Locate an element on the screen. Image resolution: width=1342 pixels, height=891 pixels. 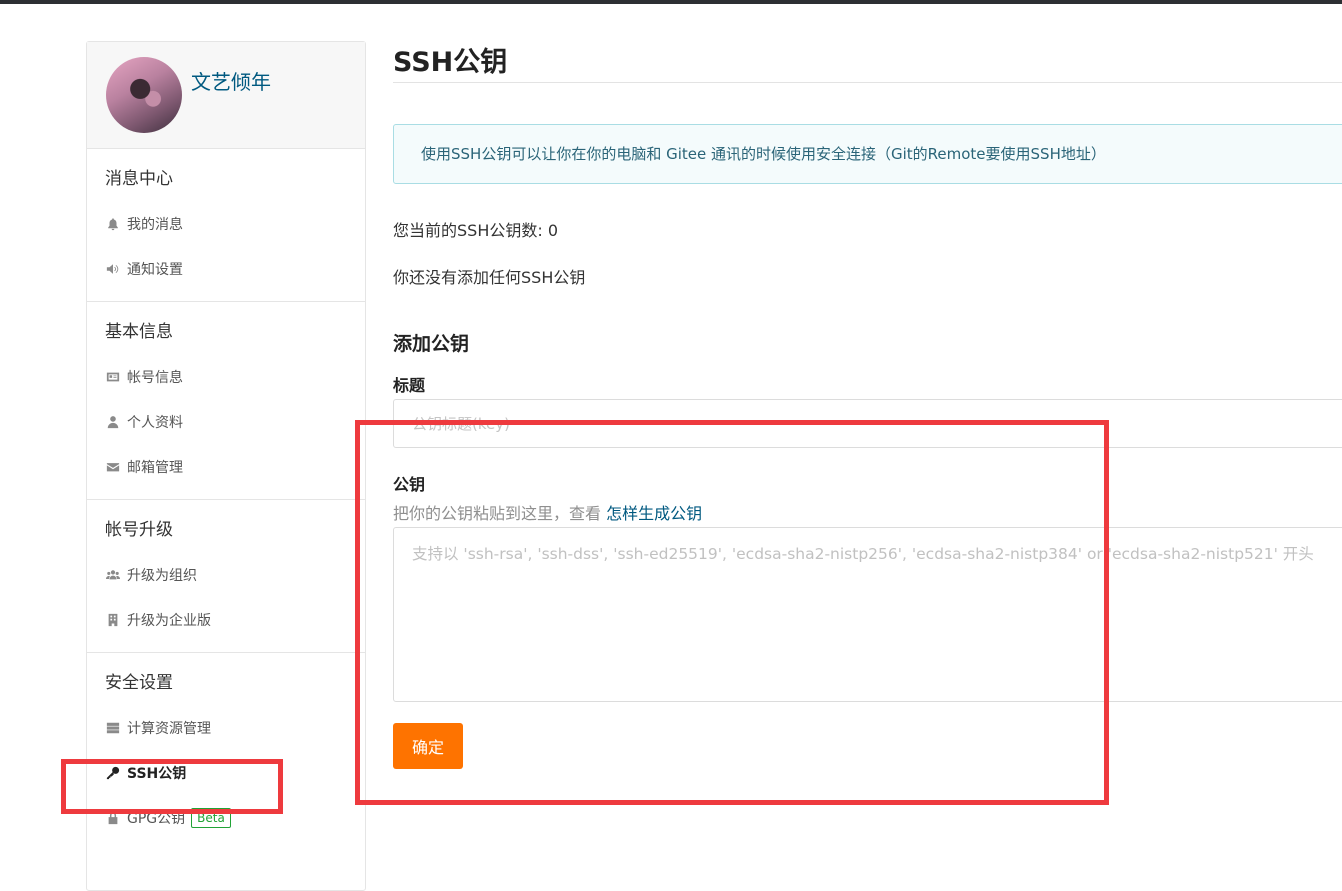
section-title: 消息中心 is located at coordinates (139, 179).